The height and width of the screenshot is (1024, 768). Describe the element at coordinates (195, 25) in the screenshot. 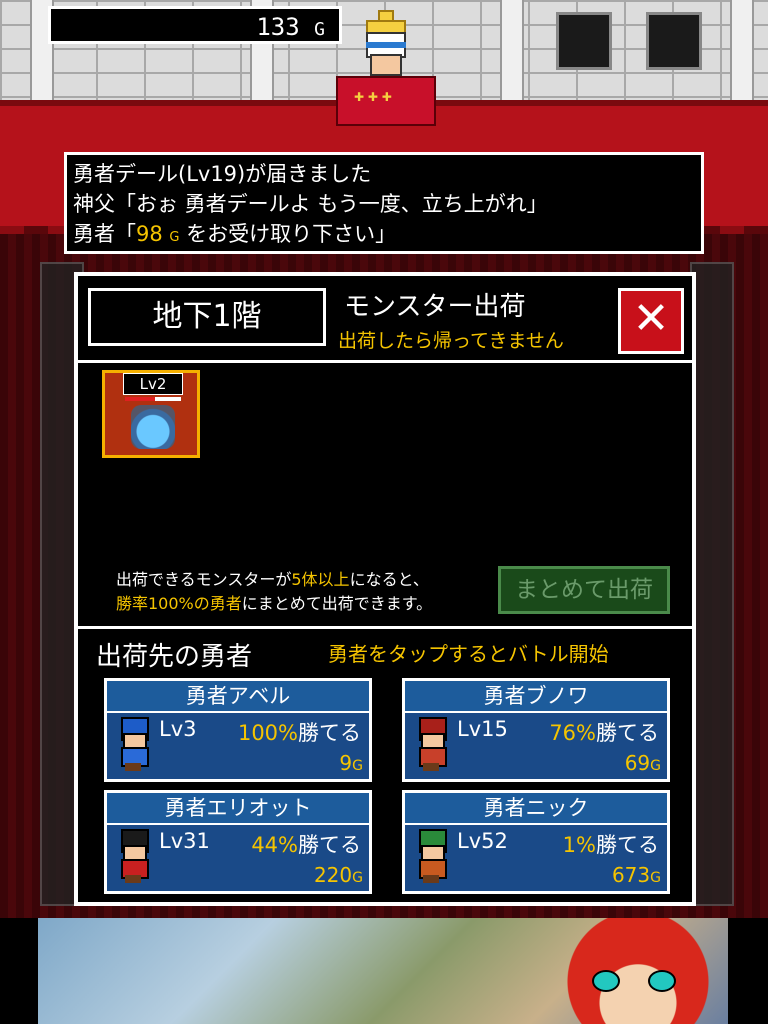

I see `gold-counter: 133 G` at that location.